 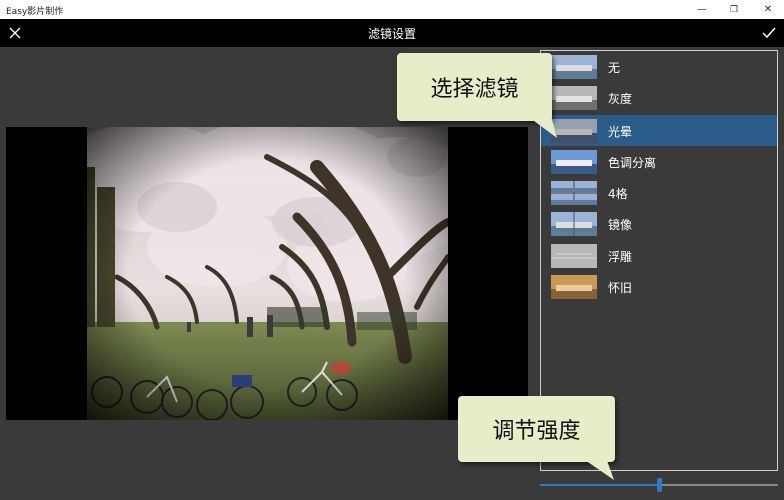 What do you see at coordinates (599, 485) in the screenshot?
I see `slider-fill` at bounding box center [599, 485].